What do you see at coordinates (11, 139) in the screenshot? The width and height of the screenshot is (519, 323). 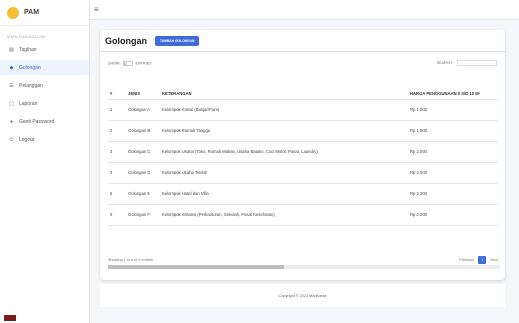 I see `logout-icon: ⏻` at bounding box center [11, 139].